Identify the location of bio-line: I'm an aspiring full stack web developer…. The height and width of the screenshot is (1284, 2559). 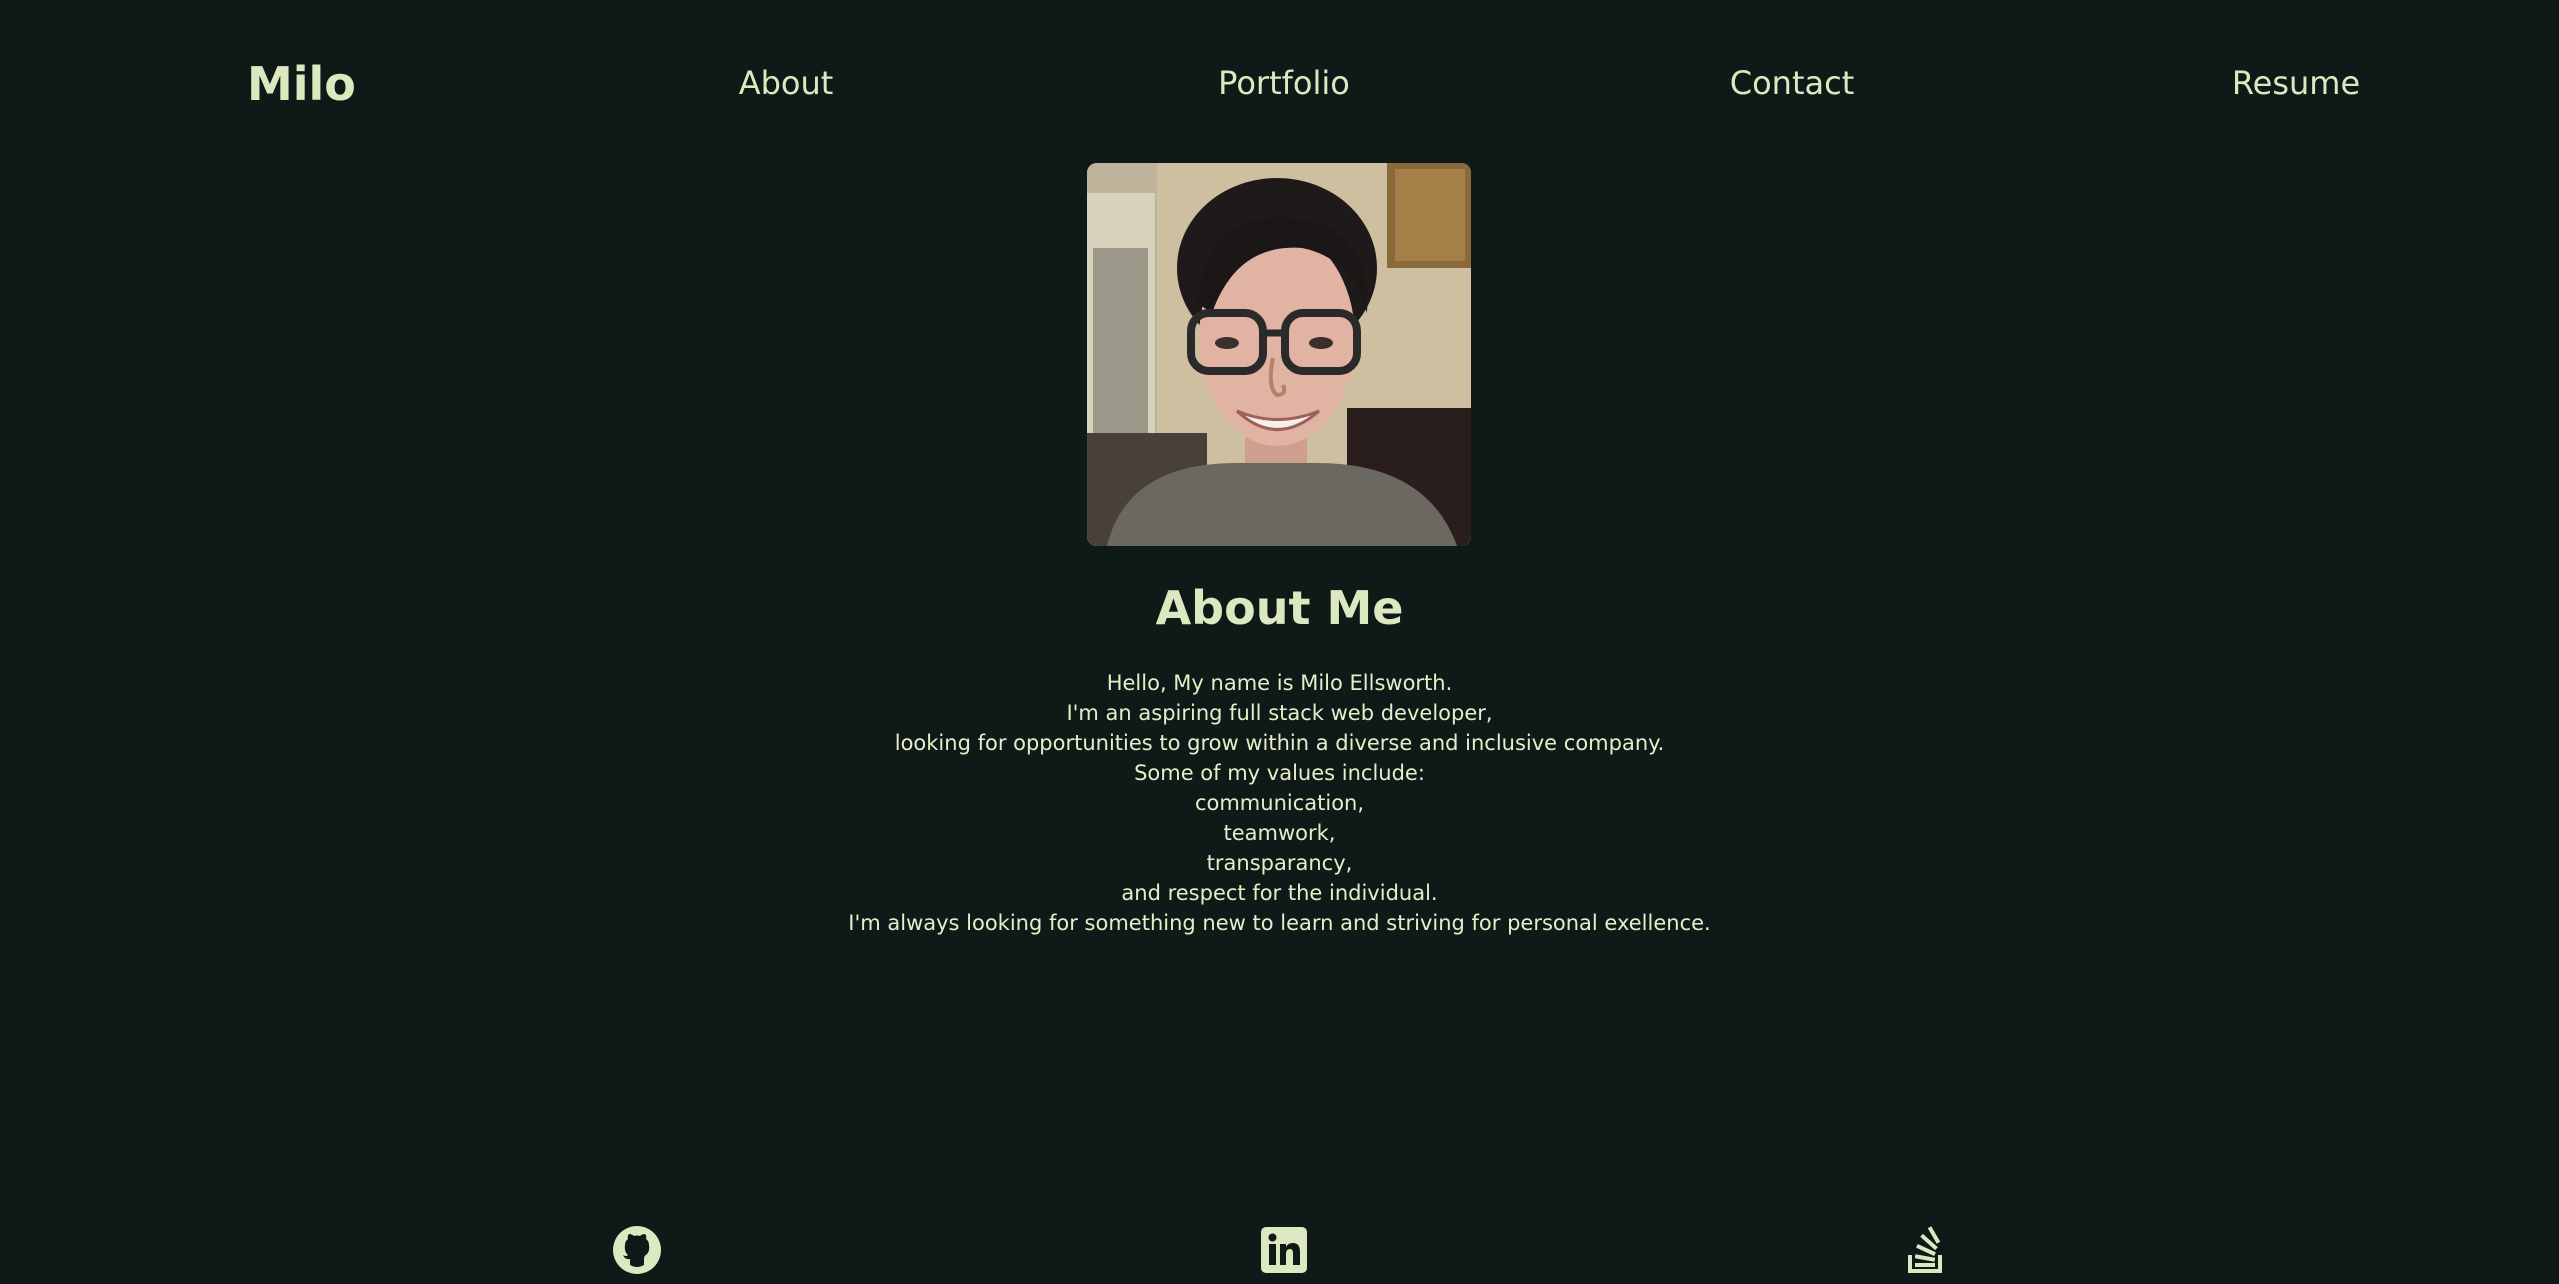
(1279, 713).